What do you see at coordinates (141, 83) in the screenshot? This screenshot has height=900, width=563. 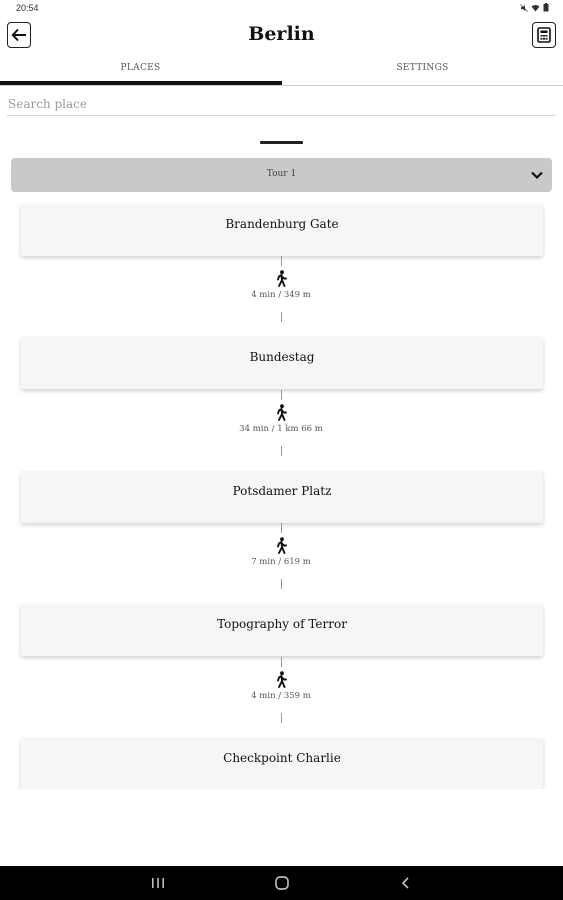 I see `tab-indicator` at bounding box center [141, 83].